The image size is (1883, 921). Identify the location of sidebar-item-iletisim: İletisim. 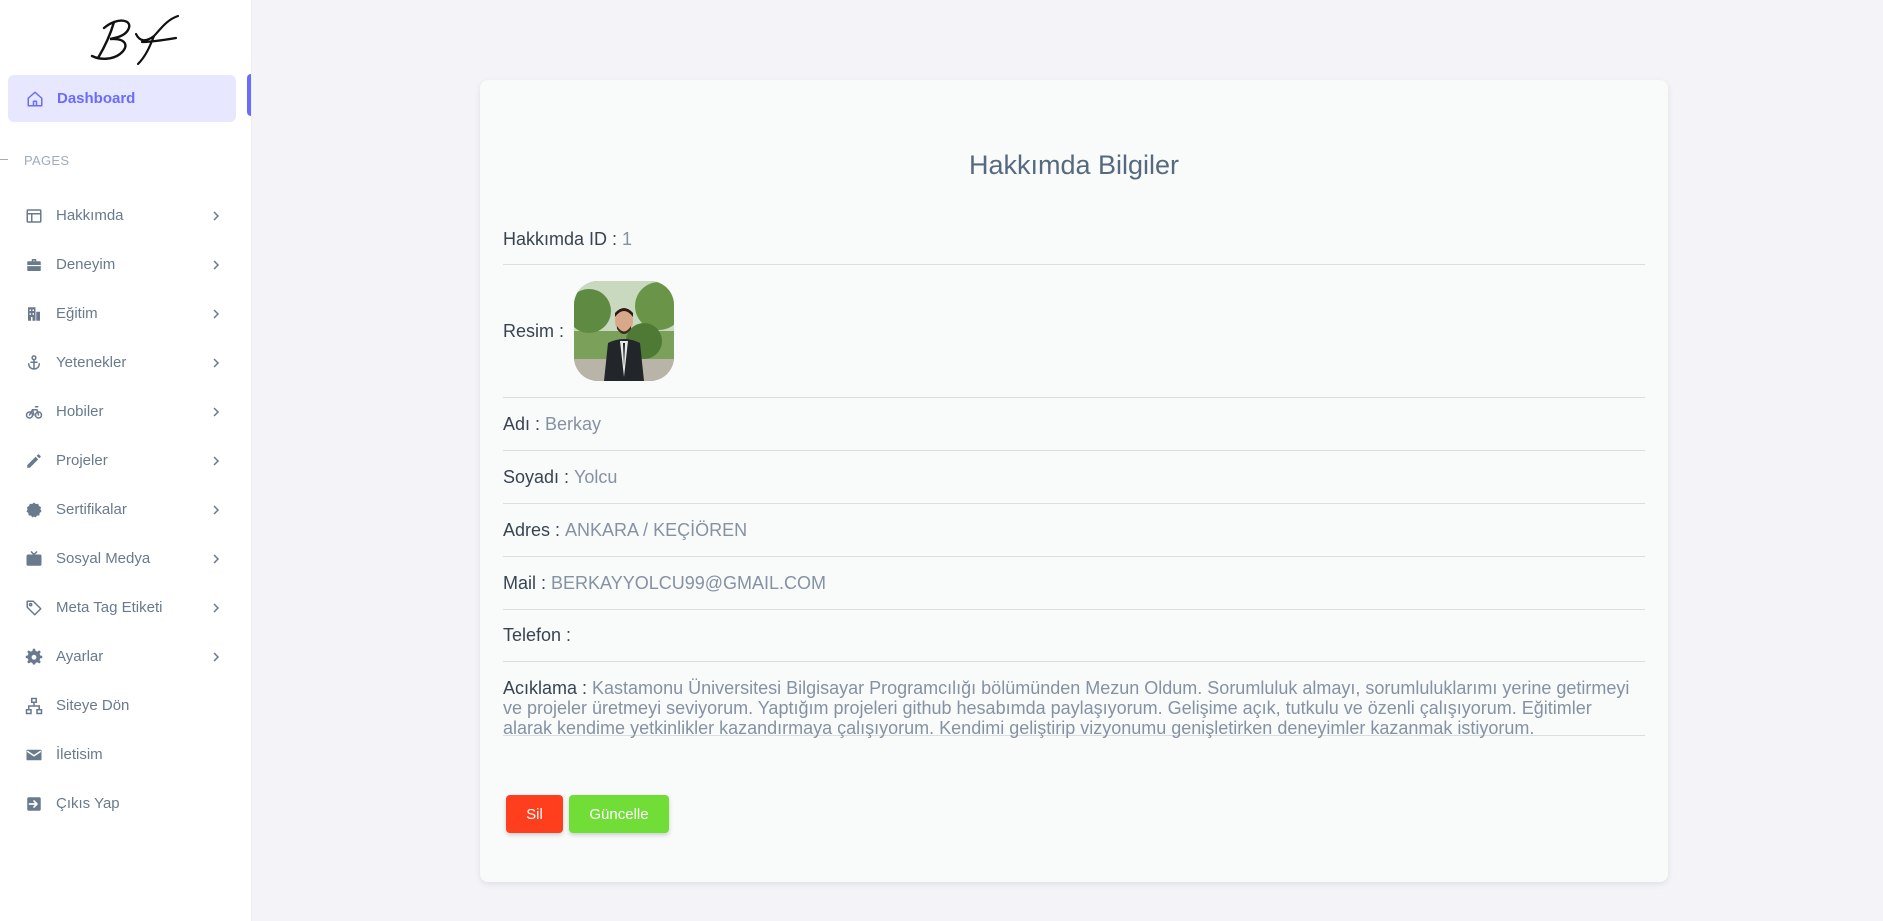
(126, 754).